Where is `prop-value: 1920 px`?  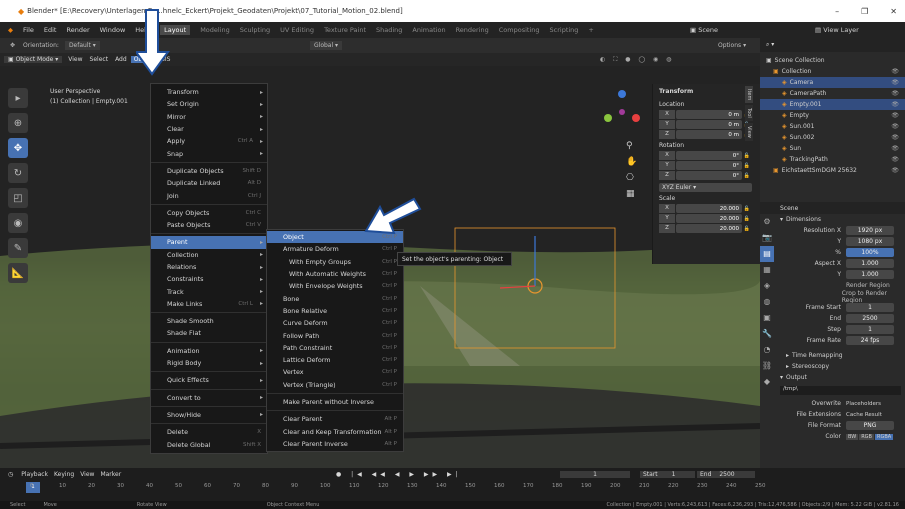
prop-value: 1920 px is located at coordinates (870, 230).